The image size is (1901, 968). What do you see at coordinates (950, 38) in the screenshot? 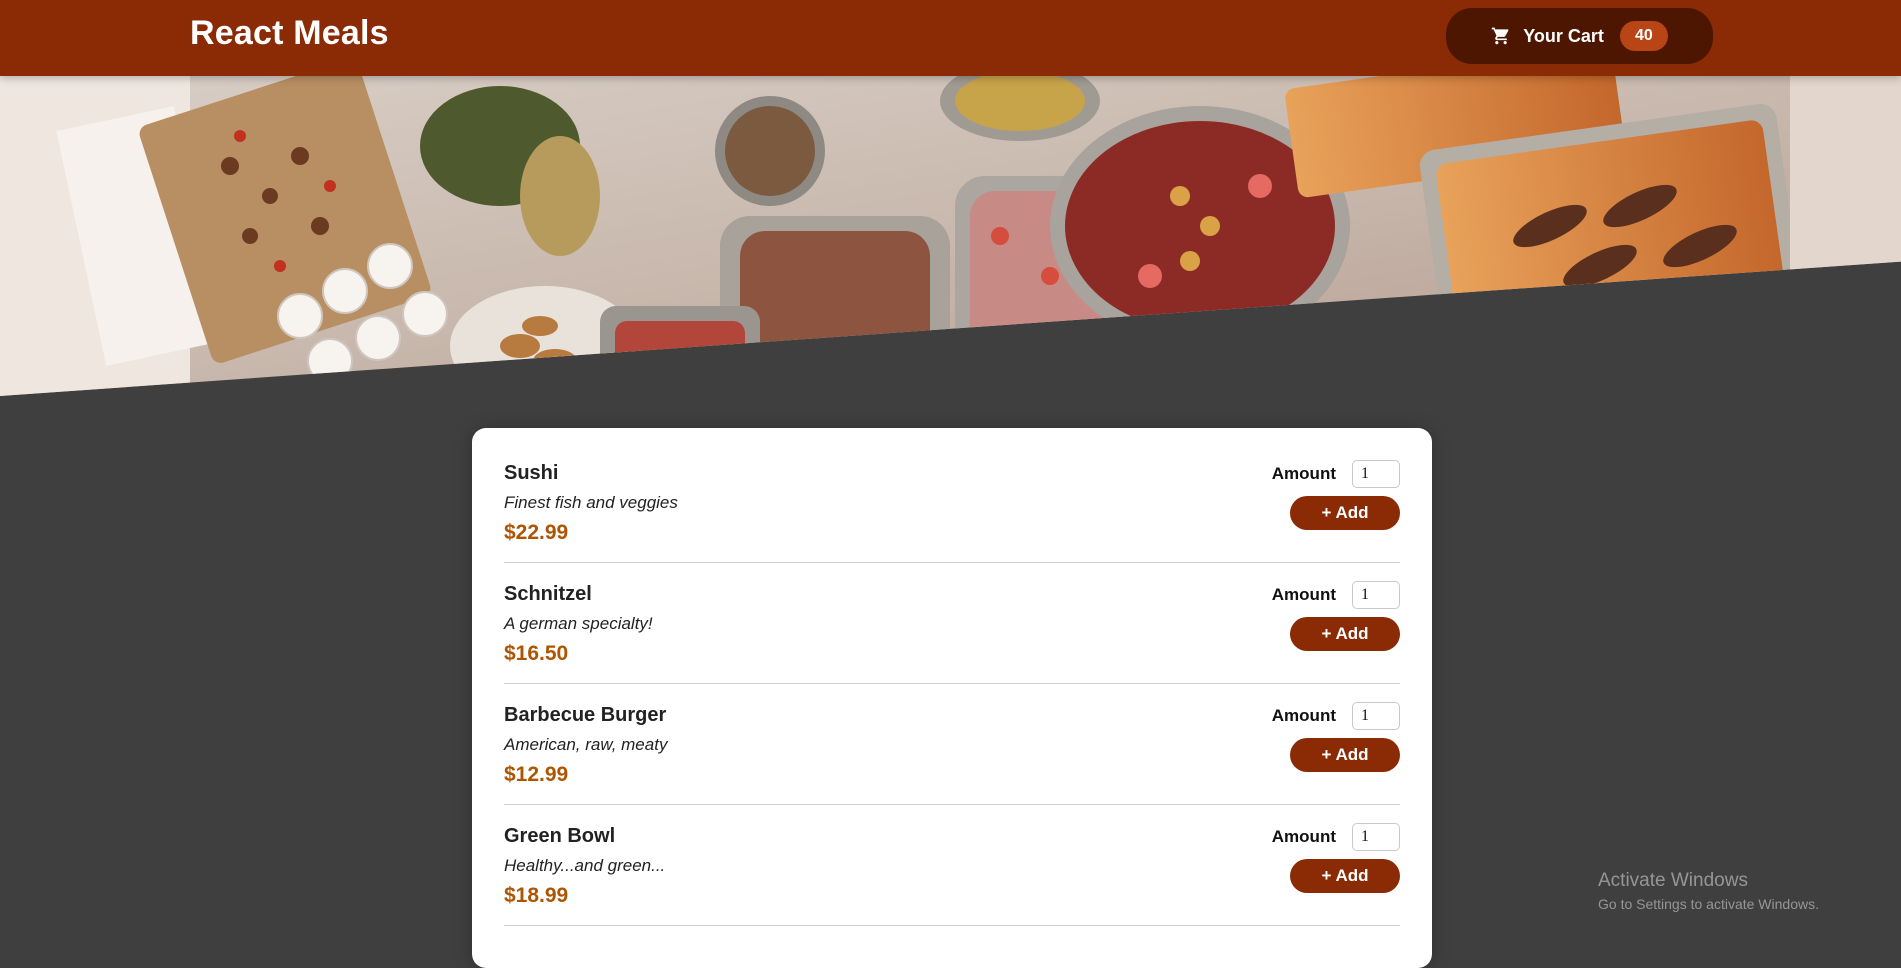
I see `app-header: React Meals Your Cart 40` at bounding box center [950, 38].